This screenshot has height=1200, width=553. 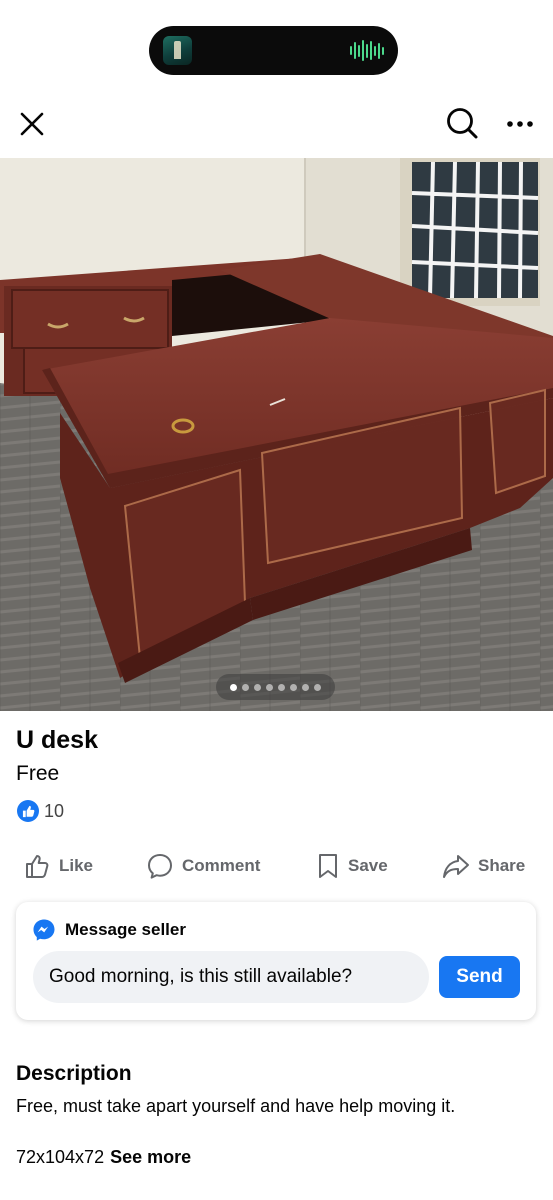 I want to click on action-bar: Like Comment Save Share, so click(x=276, y=866).